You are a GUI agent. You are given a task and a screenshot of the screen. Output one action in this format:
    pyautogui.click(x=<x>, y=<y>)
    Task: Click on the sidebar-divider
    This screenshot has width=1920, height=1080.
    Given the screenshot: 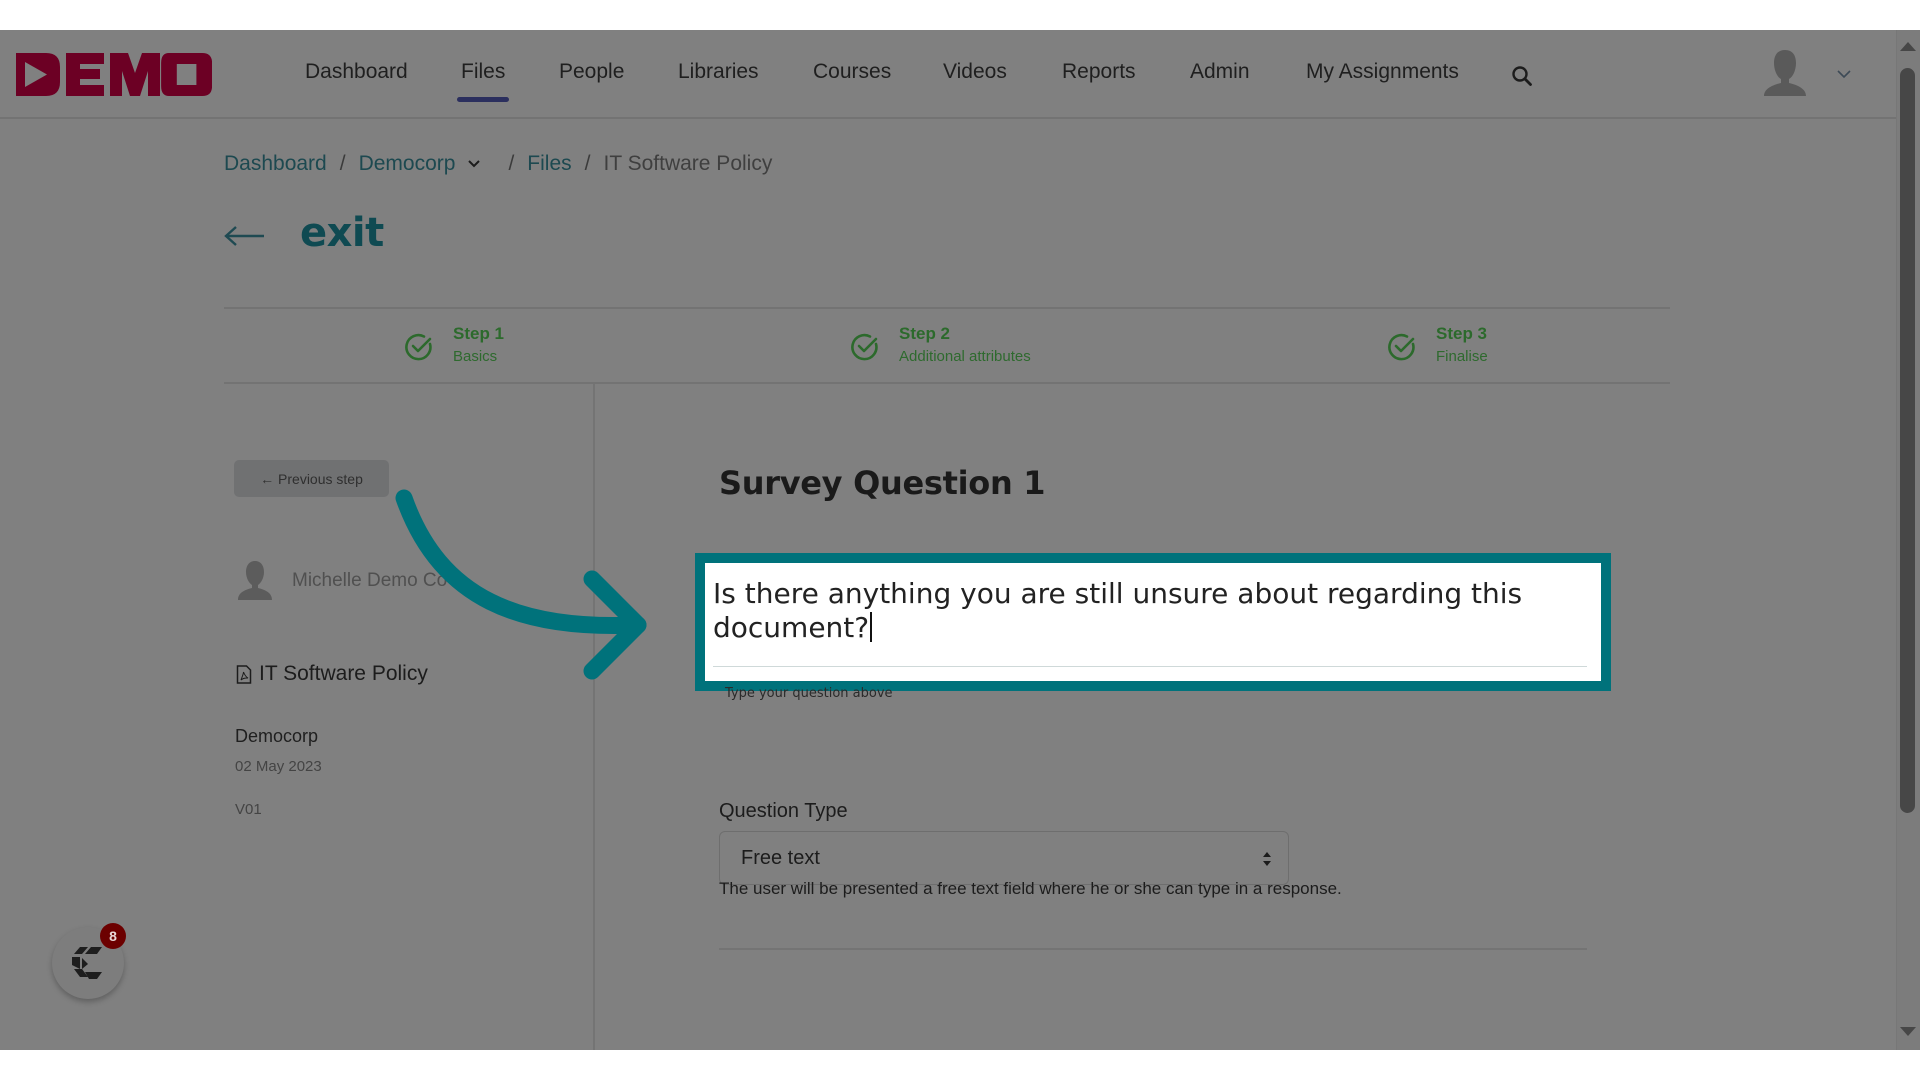 What is the action you would take?
    pyautogui.click(x=594, y=717)
    